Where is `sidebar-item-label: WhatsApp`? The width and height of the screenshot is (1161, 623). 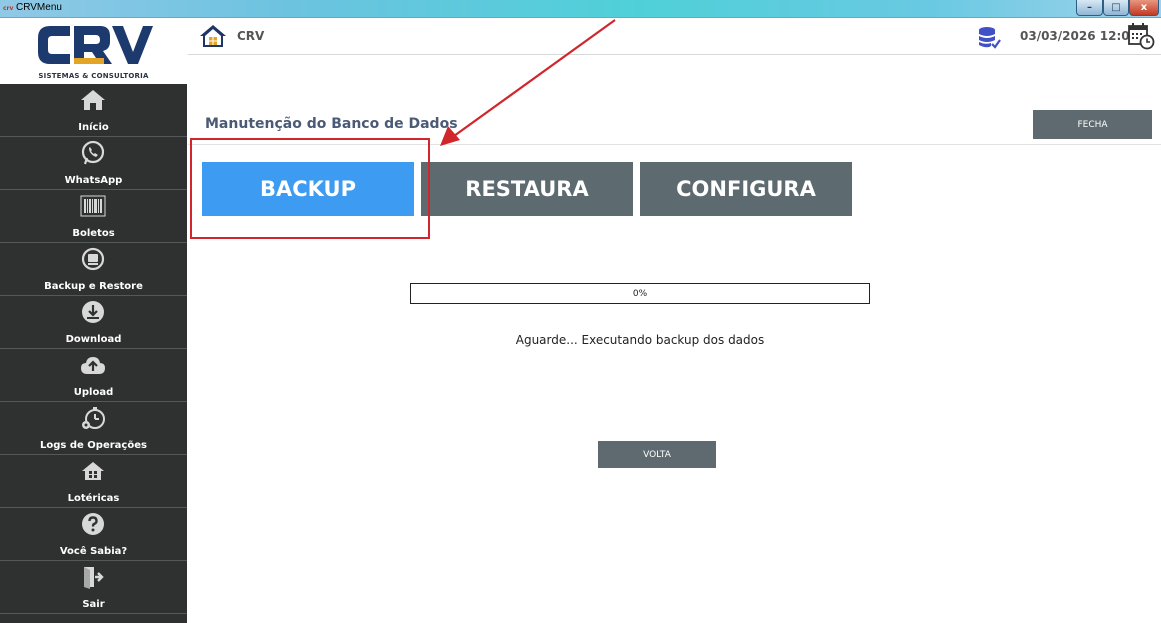 sidebar-item-label: WhatsApp is located at coordinates (93, 180).